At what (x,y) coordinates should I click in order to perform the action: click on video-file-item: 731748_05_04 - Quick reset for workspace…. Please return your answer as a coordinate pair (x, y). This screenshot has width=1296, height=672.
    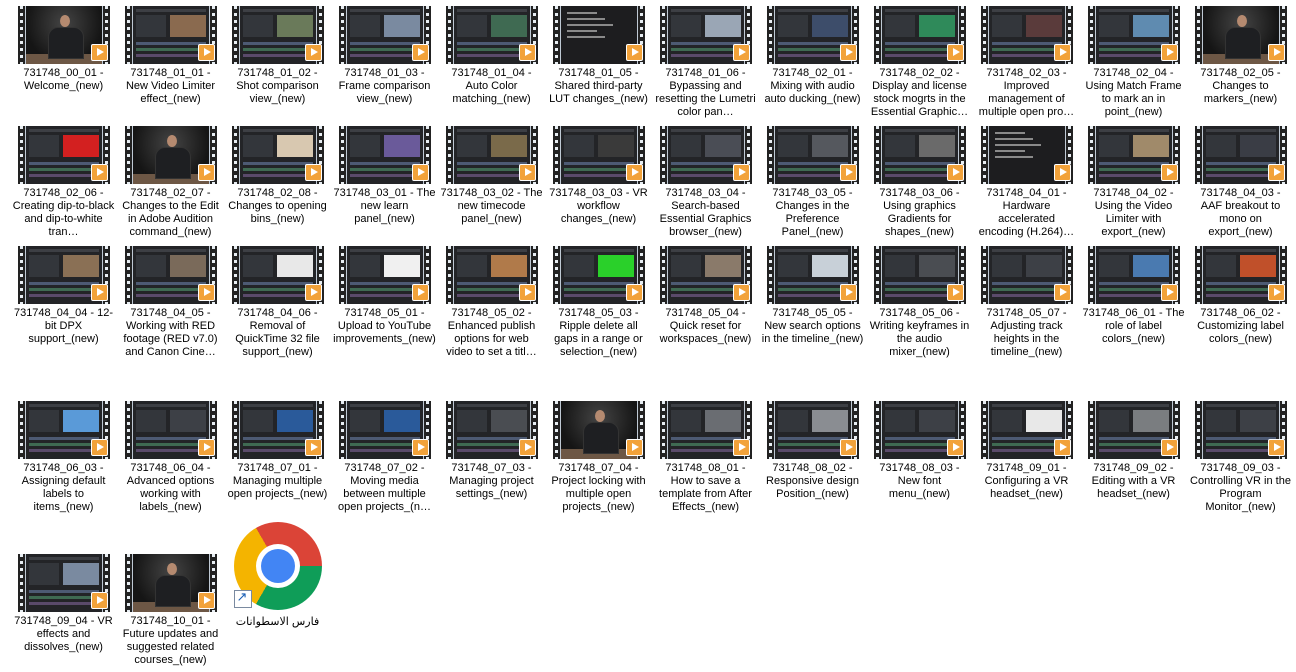
    Looking at the image, I should click on (705, 293).